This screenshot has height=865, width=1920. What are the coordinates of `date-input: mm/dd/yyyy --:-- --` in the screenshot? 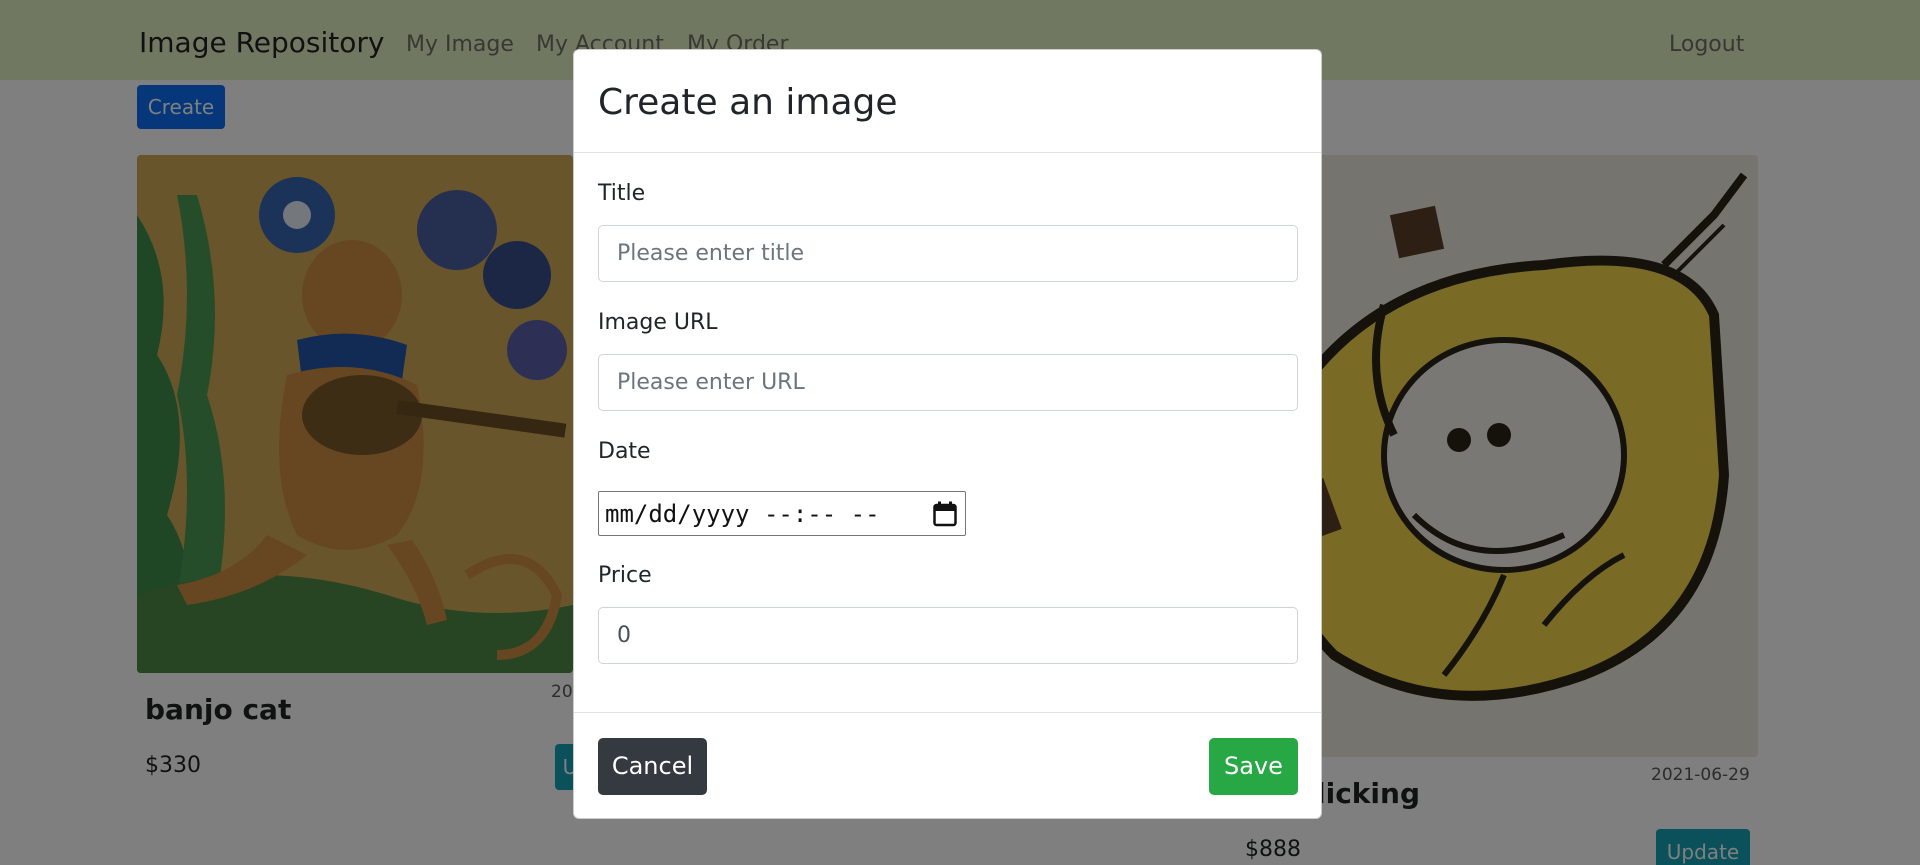 It's located at (782, 513).